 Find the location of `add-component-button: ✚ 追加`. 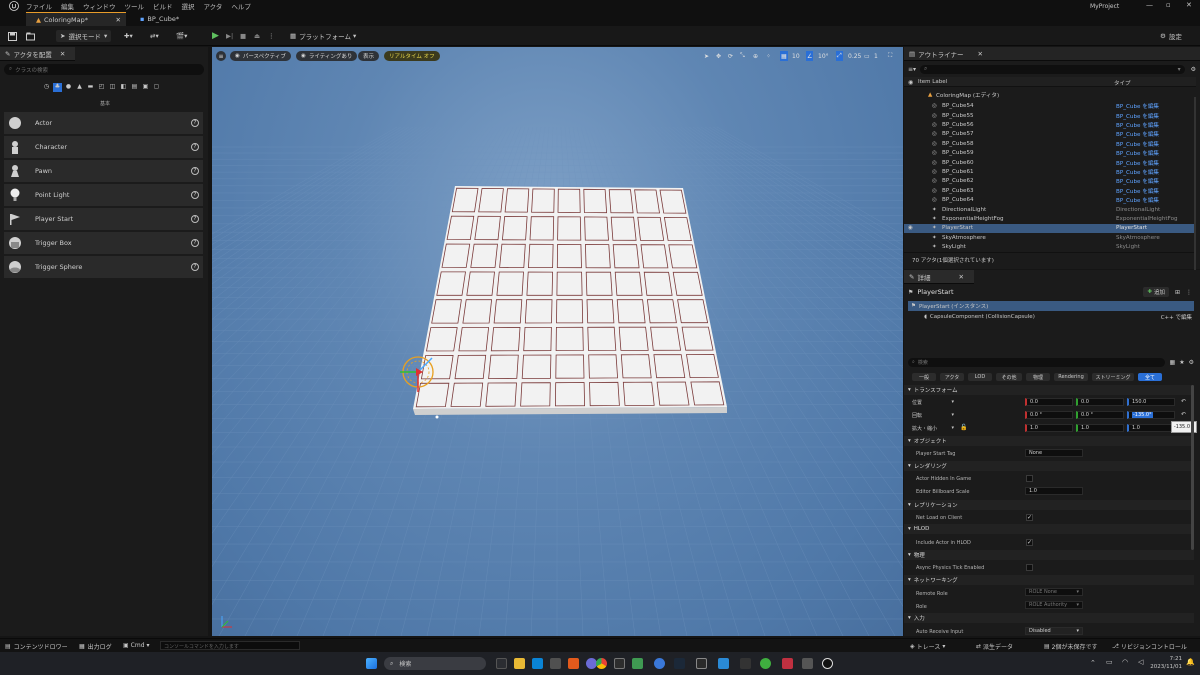

add-component-button: ✚ 追加 is located at coordinates (1156, 292).